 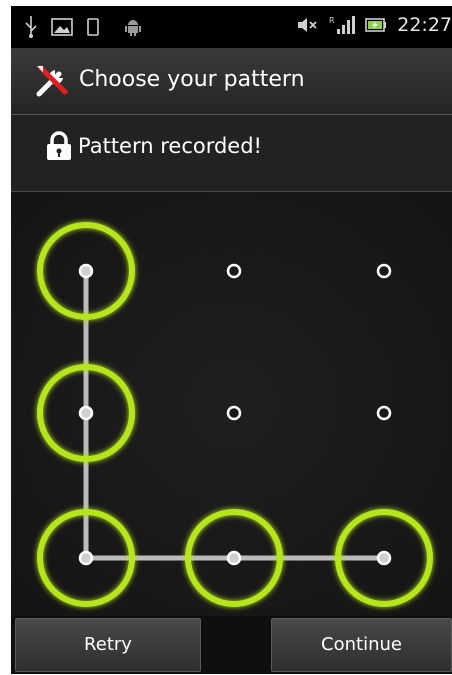 I want to click on device-icon, so click(x=93, y=27).